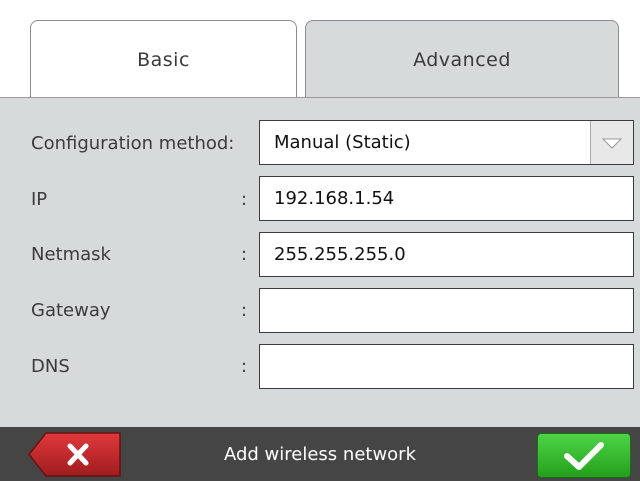  I want to click on gateway-colon: :, so click(244, 310).